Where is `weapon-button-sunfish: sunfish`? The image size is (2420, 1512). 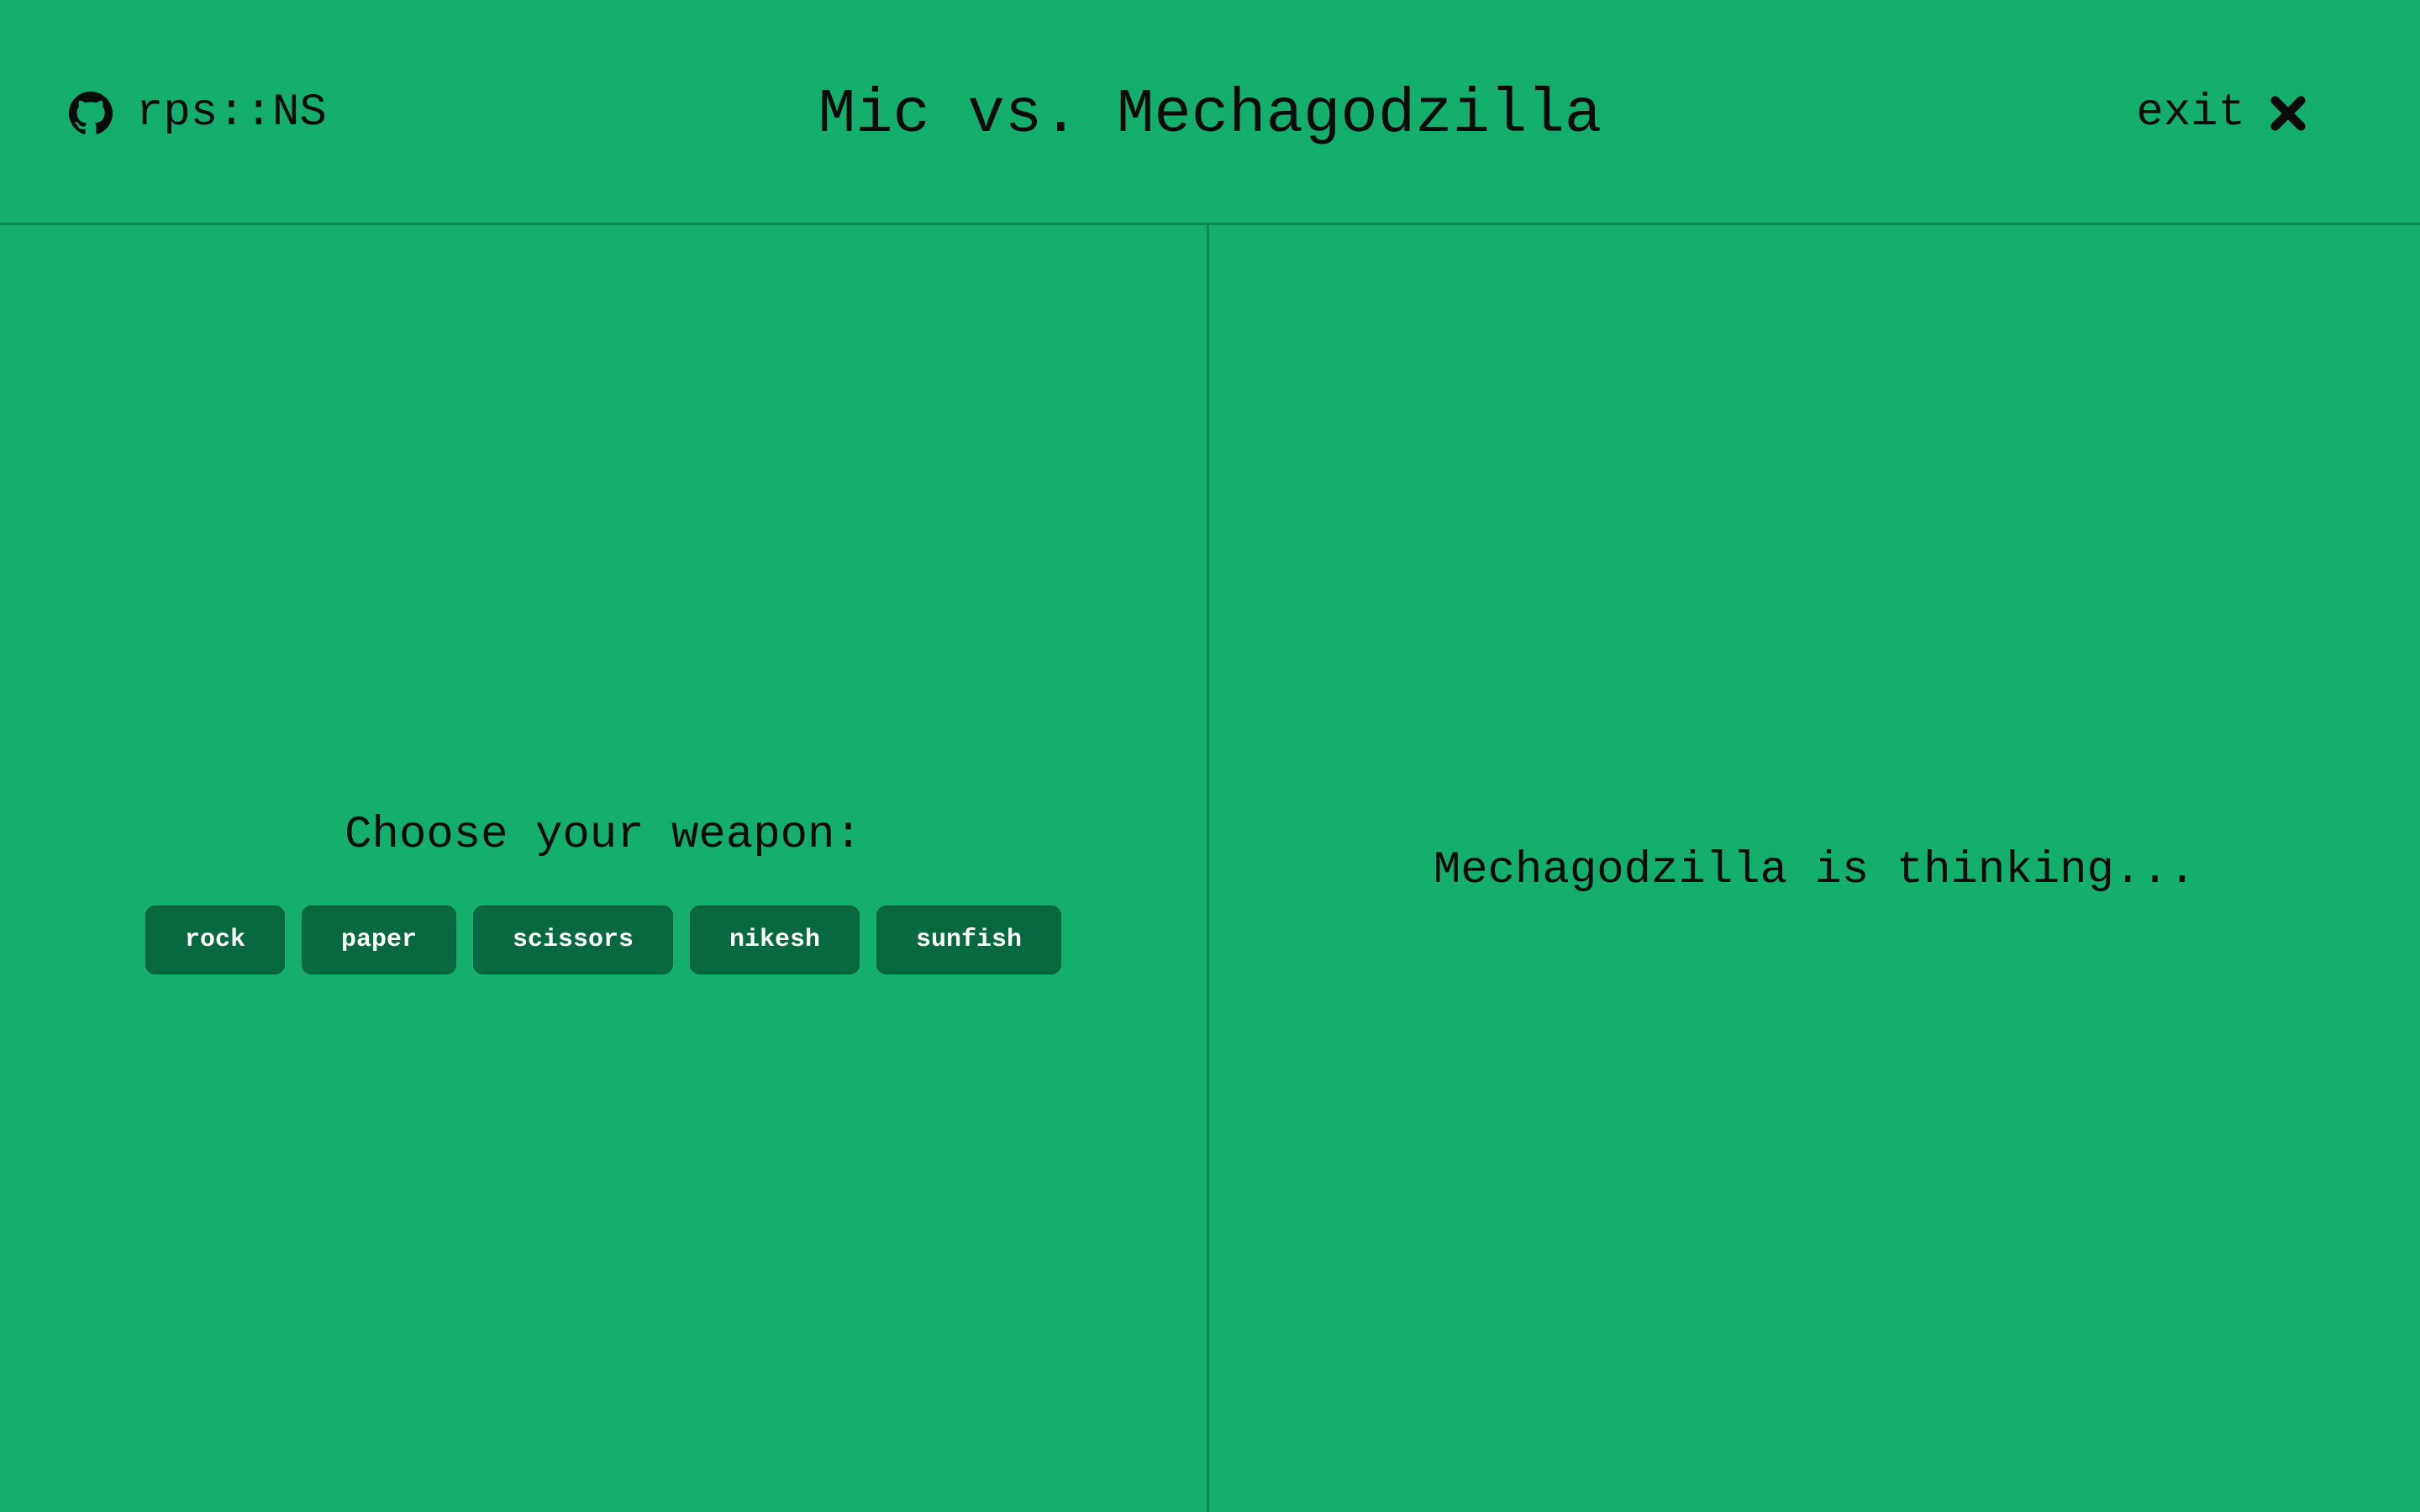 weapon-button-sunfish: sunfish is located at coordinates (969, 940).